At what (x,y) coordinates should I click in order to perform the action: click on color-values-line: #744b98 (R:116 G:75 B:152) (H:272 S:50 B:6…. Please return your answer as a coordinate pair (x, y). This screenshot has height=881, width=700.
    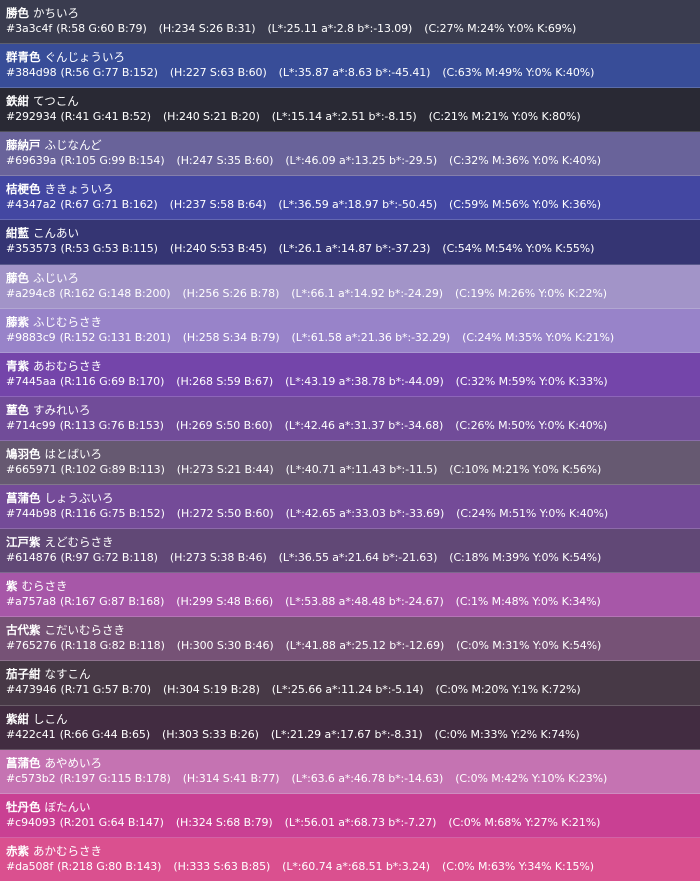
    Looking at the image, I should click on (353, 514).